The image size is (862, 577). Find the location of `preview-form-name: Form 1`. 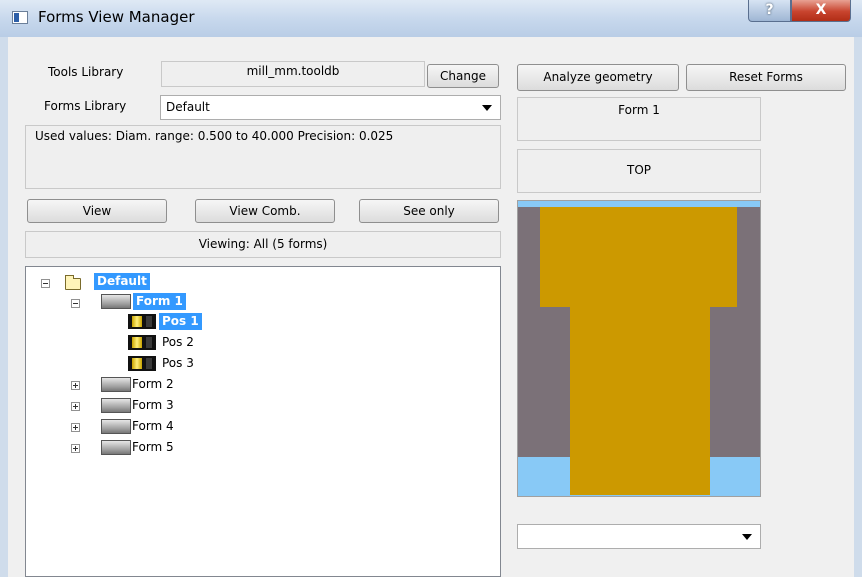

preview-form-name: Form 1 is located at coordinates (639, 119).